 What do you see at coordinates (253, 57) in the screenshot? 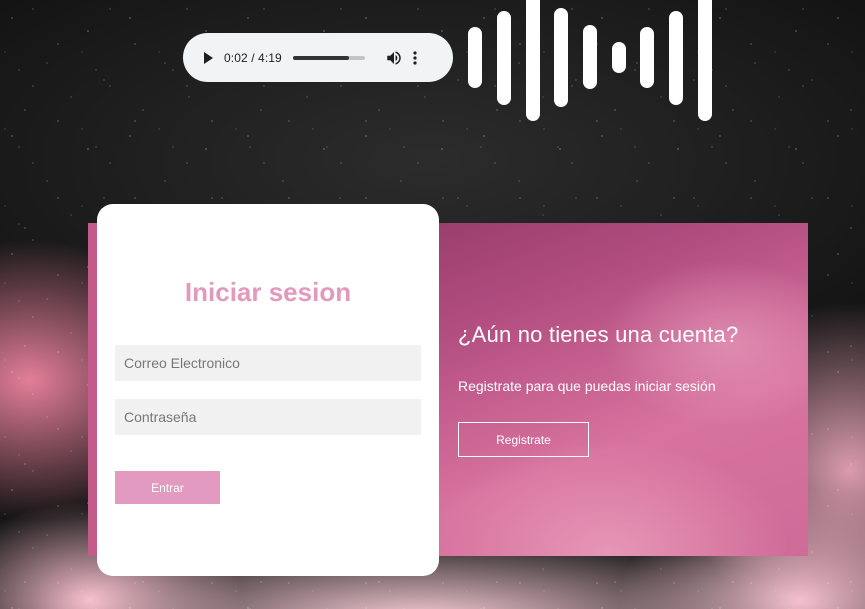
I see `audio-time: 0:02 / 4:19` at bounding box center [253, 57].